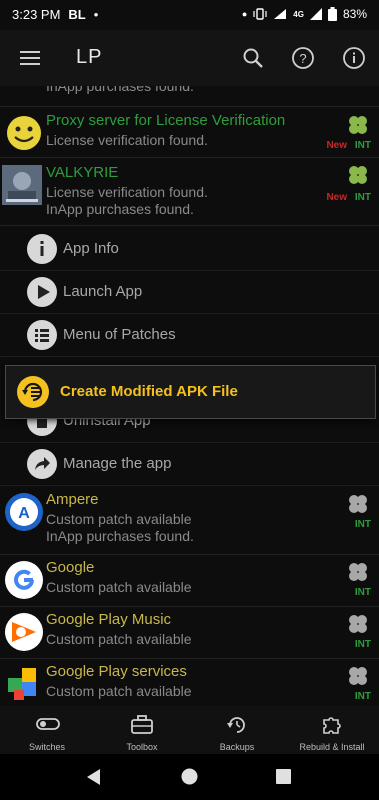  I want to click on create-modified-apk-popup: Create Modified APK File, so click(190, 392).